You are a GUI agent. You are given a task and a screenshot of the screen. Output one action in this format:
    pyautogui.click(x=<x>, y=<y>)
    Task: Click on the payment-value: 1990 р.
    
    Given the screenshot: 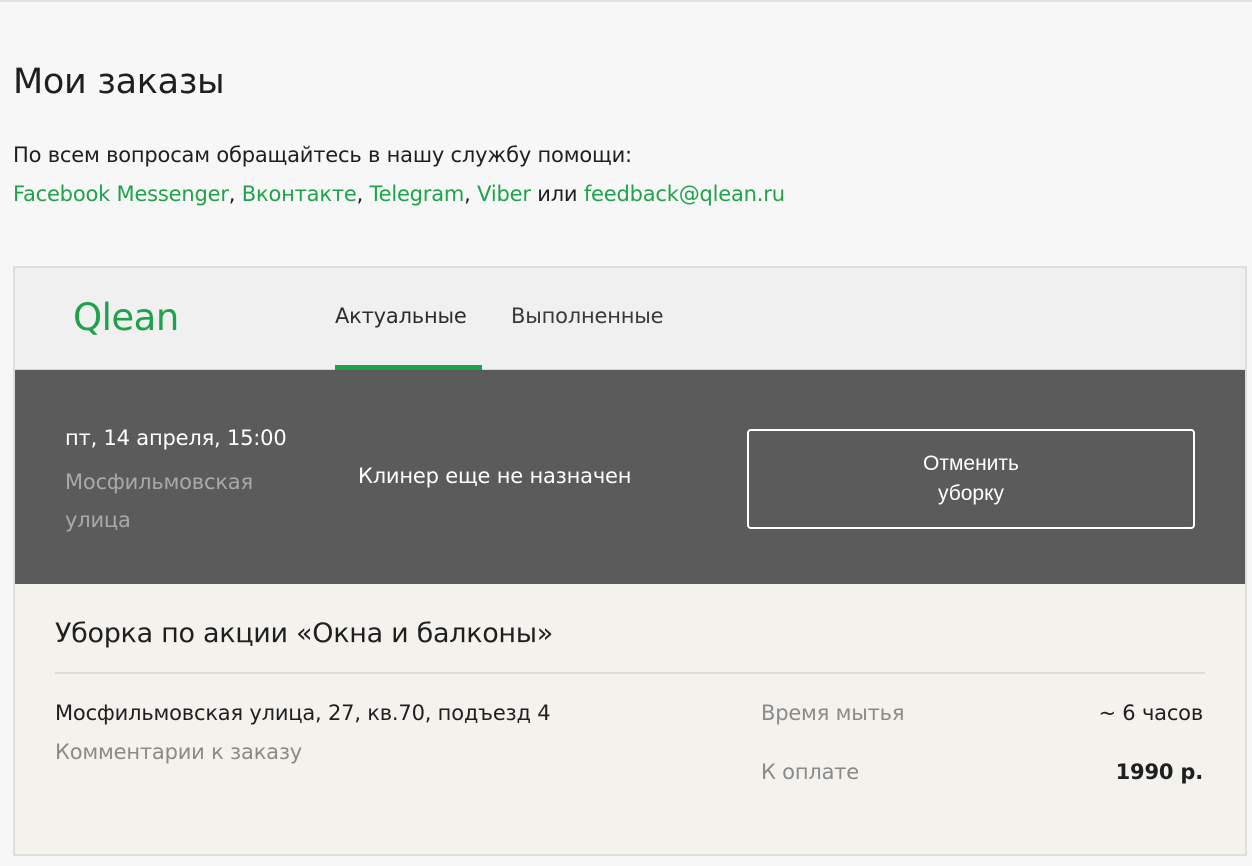 What is the action you would take?
    pyautogui.click(x=1159, y=772)
    